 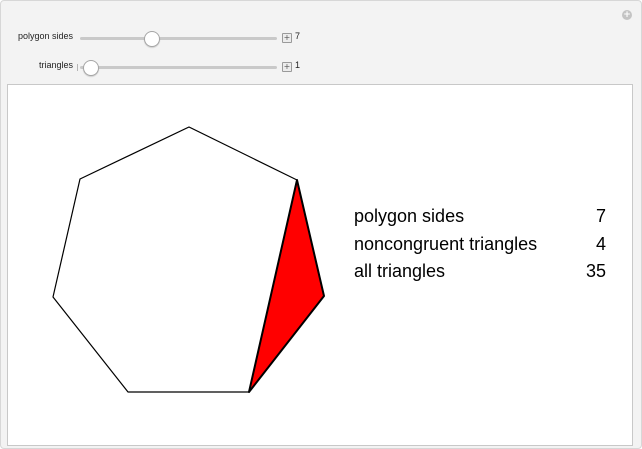 What do you see at coordinates (600, 216) in the screenshot?
I see `stat-value-polygon-sides: 7` at bounding box center [600, 216].